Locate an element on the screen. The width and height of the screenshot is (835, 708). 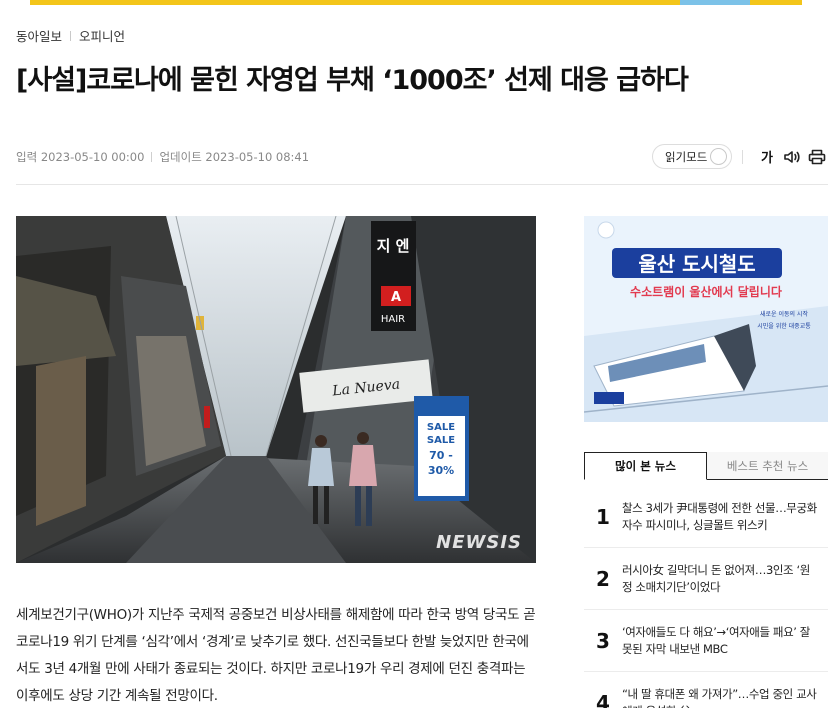
article-tools: 읽기모드 가 is located at coordinates (740, 156).